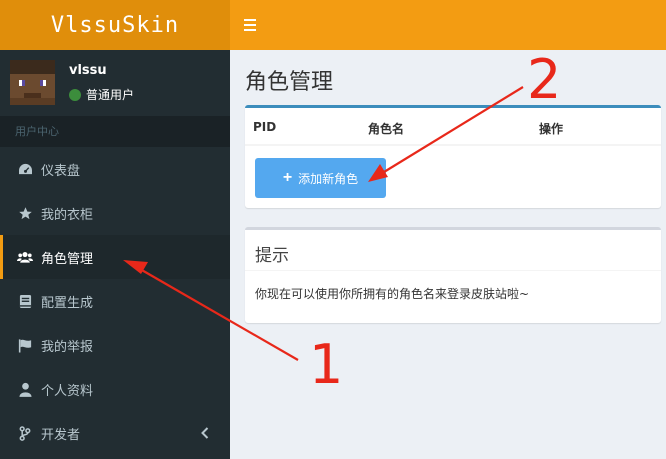  I want to click on column-header-pid: PID, so click(265, 127).